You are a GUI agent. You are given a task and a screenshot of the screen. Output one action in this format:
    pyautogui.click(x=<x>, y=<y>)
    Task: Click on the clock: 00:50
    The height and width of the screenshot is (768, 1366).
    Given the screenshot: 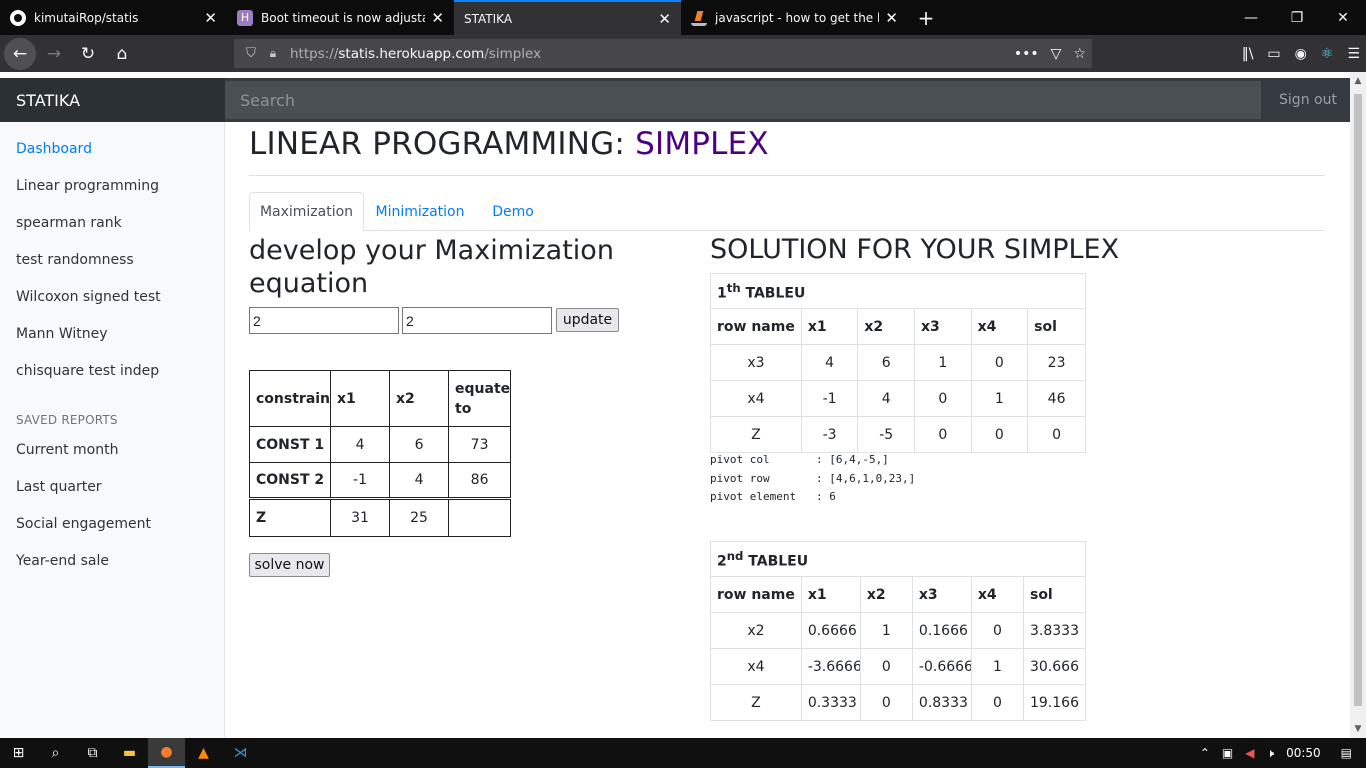 What is the action you would take?
    pyautogui.click(x=1303, y=753)
    